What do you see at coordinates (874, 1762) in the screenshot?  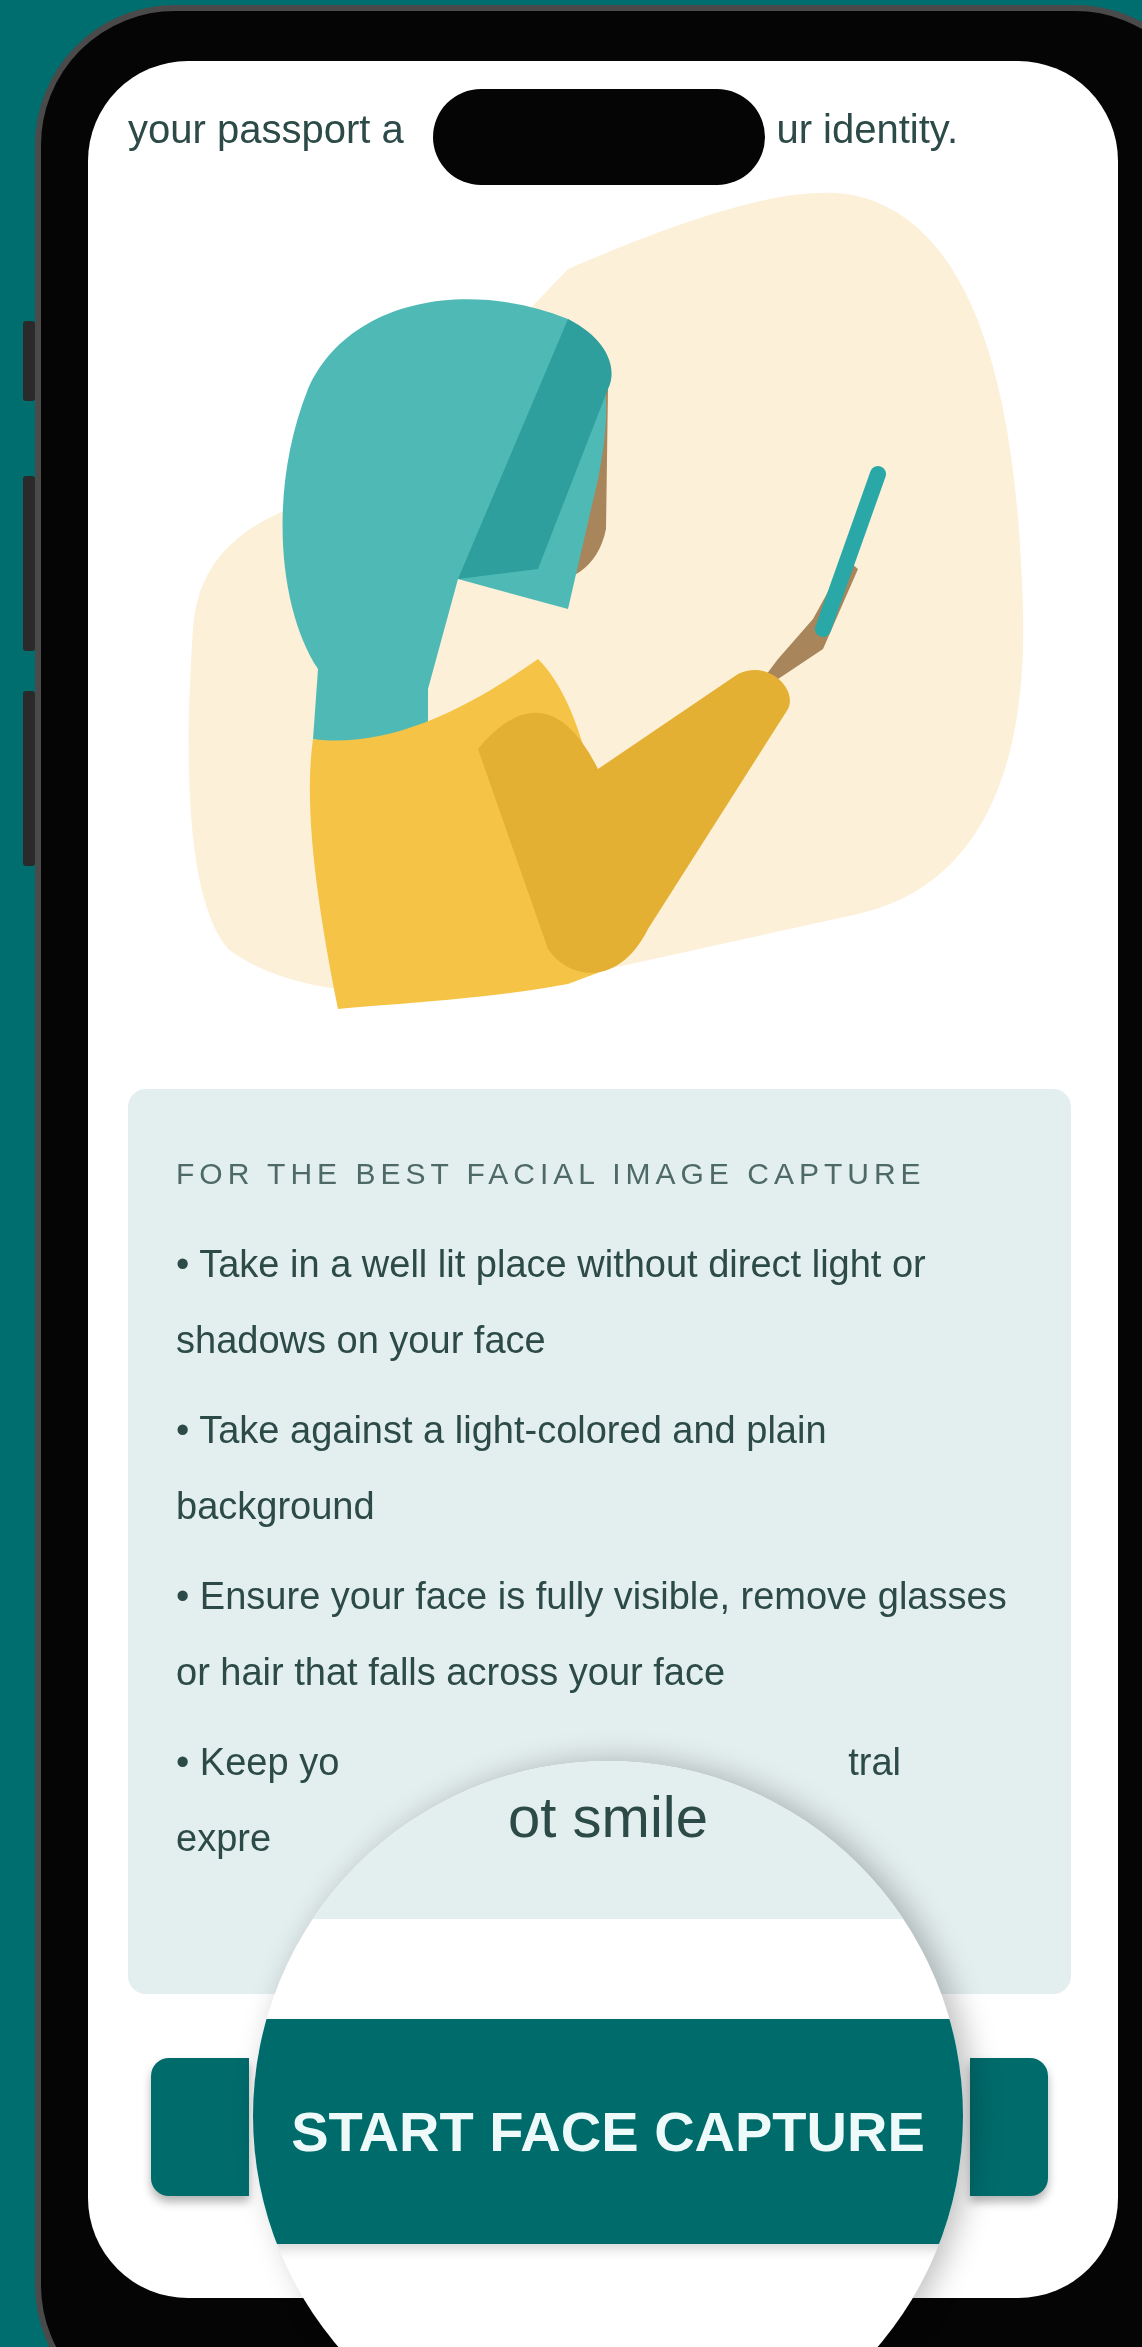 I see `tip-text: tral` at bounding box center [874, 1762].